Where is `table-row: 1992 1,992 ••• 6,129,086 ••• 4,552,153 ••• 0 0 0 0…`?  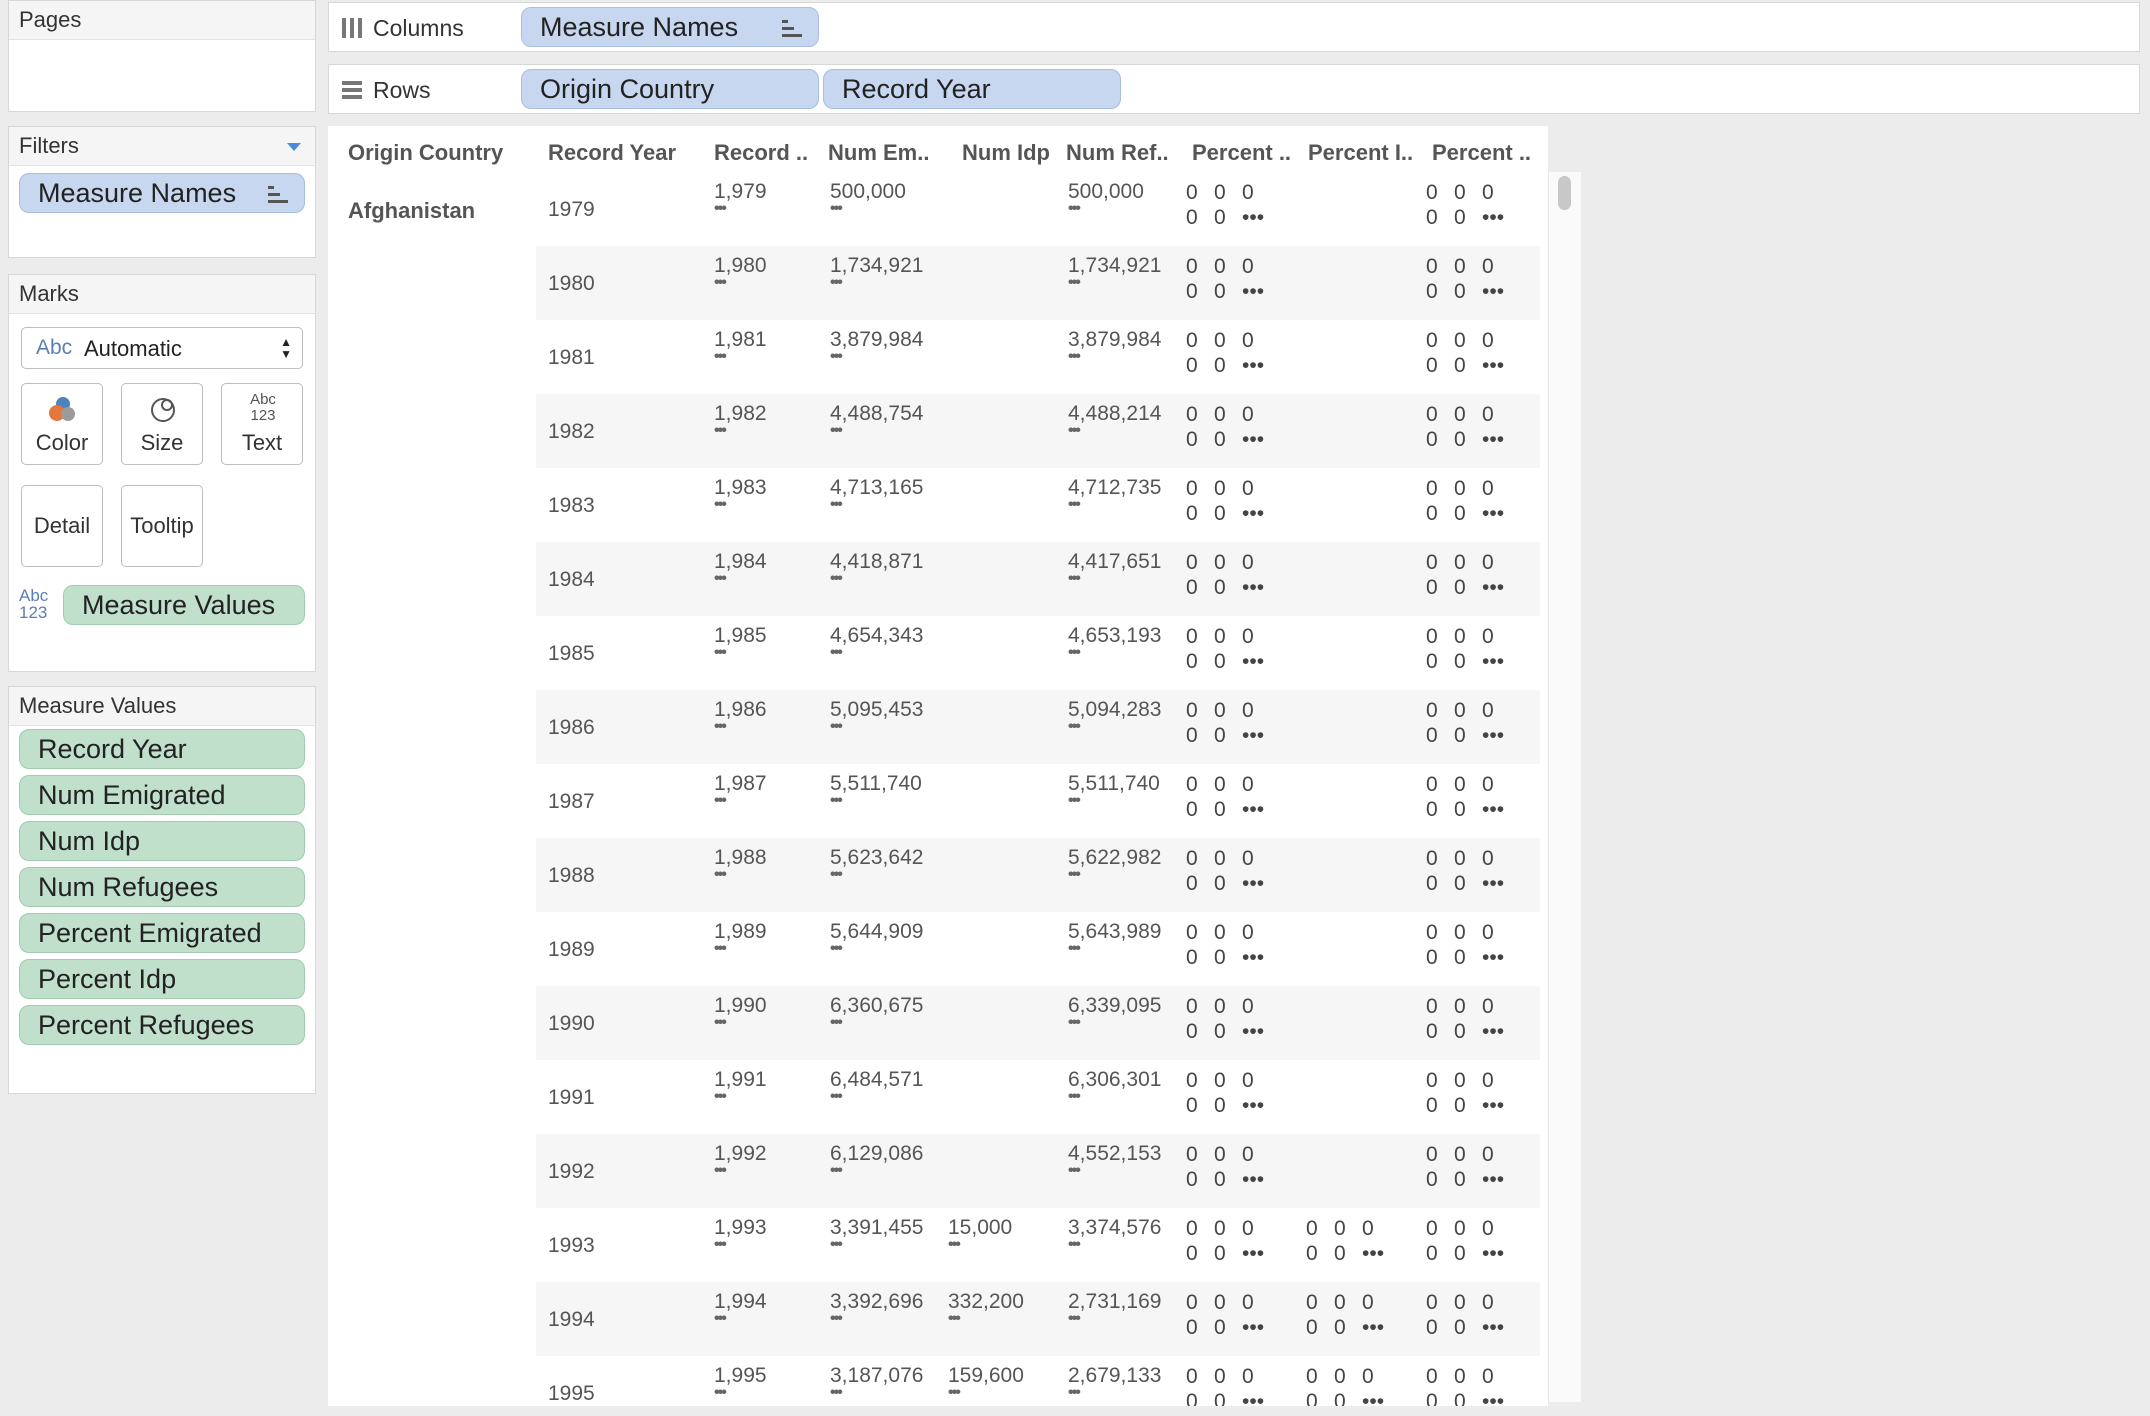
table-row: 1992 1,992 ••• 6,129,086 ••• 4,552,153 ••• 0 0 0 0… is located at coordinates (1038, 1171).